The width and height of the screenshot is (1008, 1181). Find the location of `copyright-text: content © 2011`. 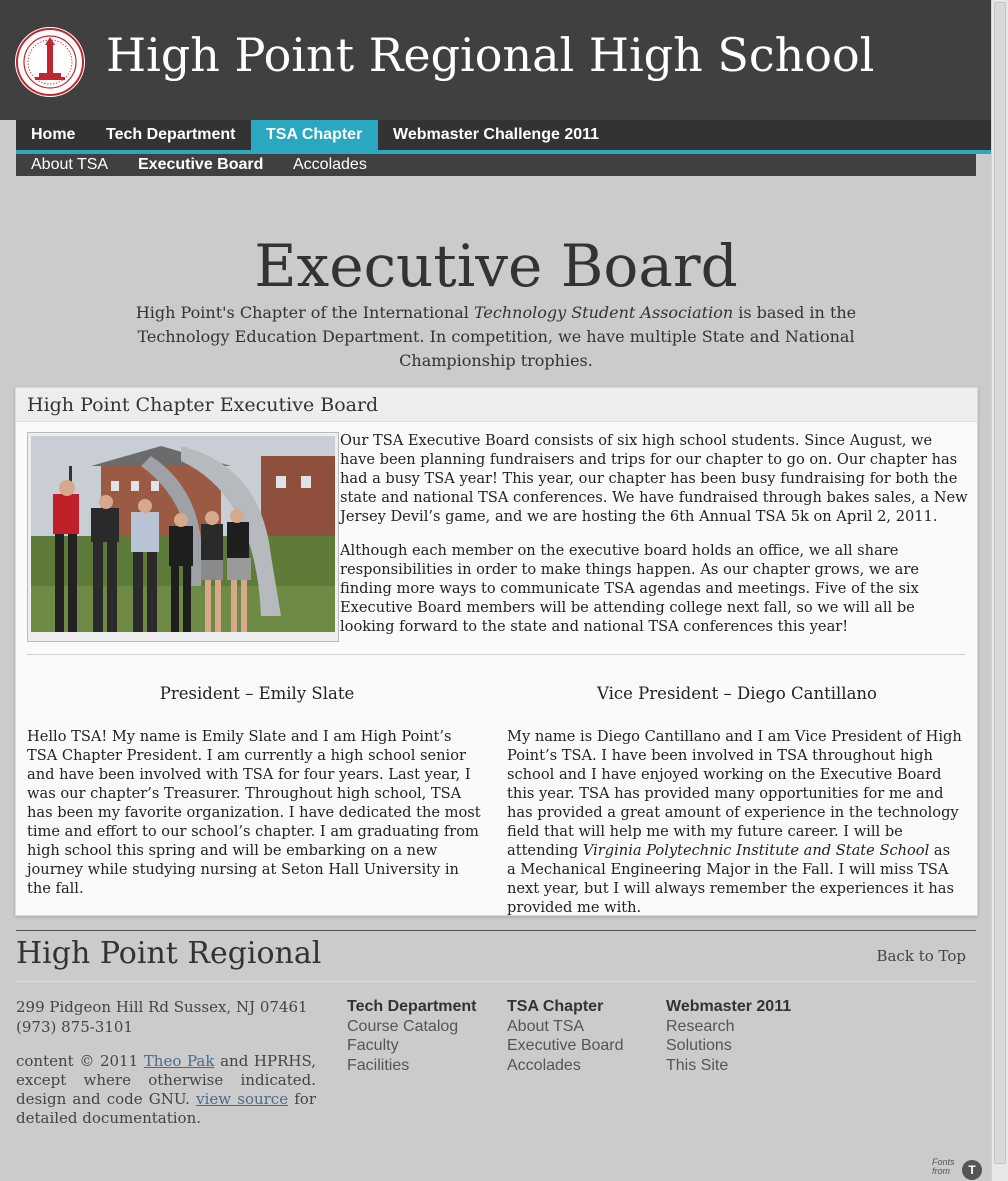

copyright-text: content © 2011 is located at coordinates (80, 1061).